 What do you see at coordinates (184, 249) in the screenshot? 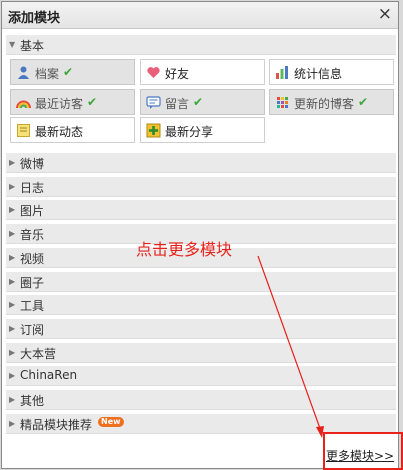
I see `annotation-text: 点击更多模块` at bounding box center [184, 249].